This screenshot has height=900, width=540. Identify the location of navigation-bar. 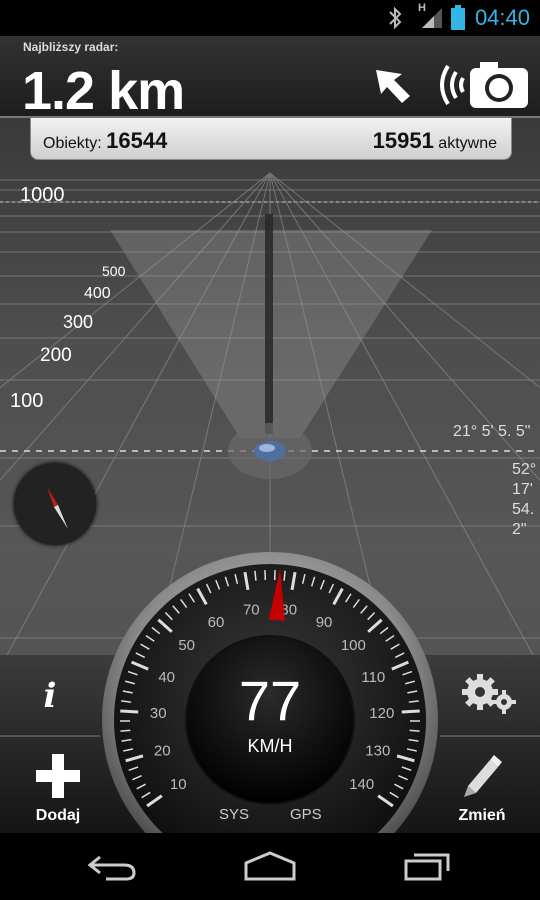
(270, 866).